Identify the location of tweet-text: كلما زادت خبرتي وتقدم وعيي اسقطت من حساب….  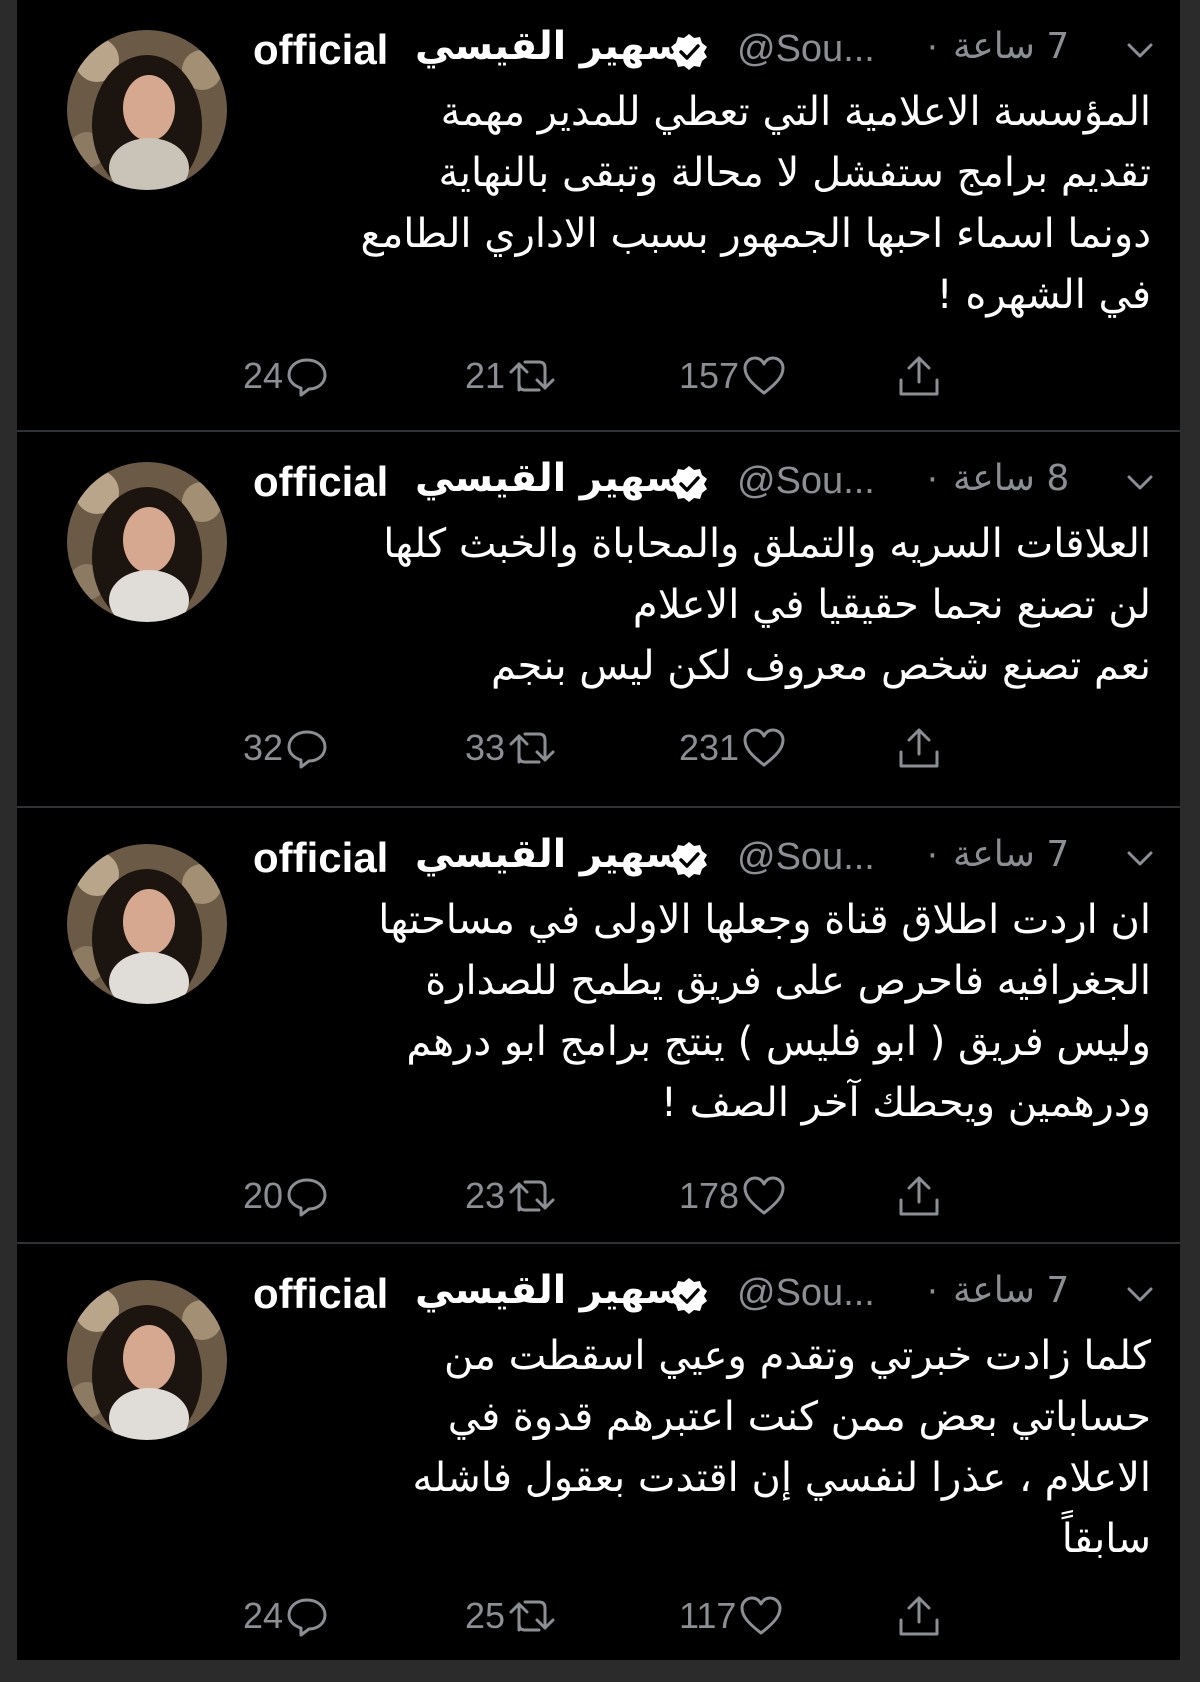
(782, 1447).